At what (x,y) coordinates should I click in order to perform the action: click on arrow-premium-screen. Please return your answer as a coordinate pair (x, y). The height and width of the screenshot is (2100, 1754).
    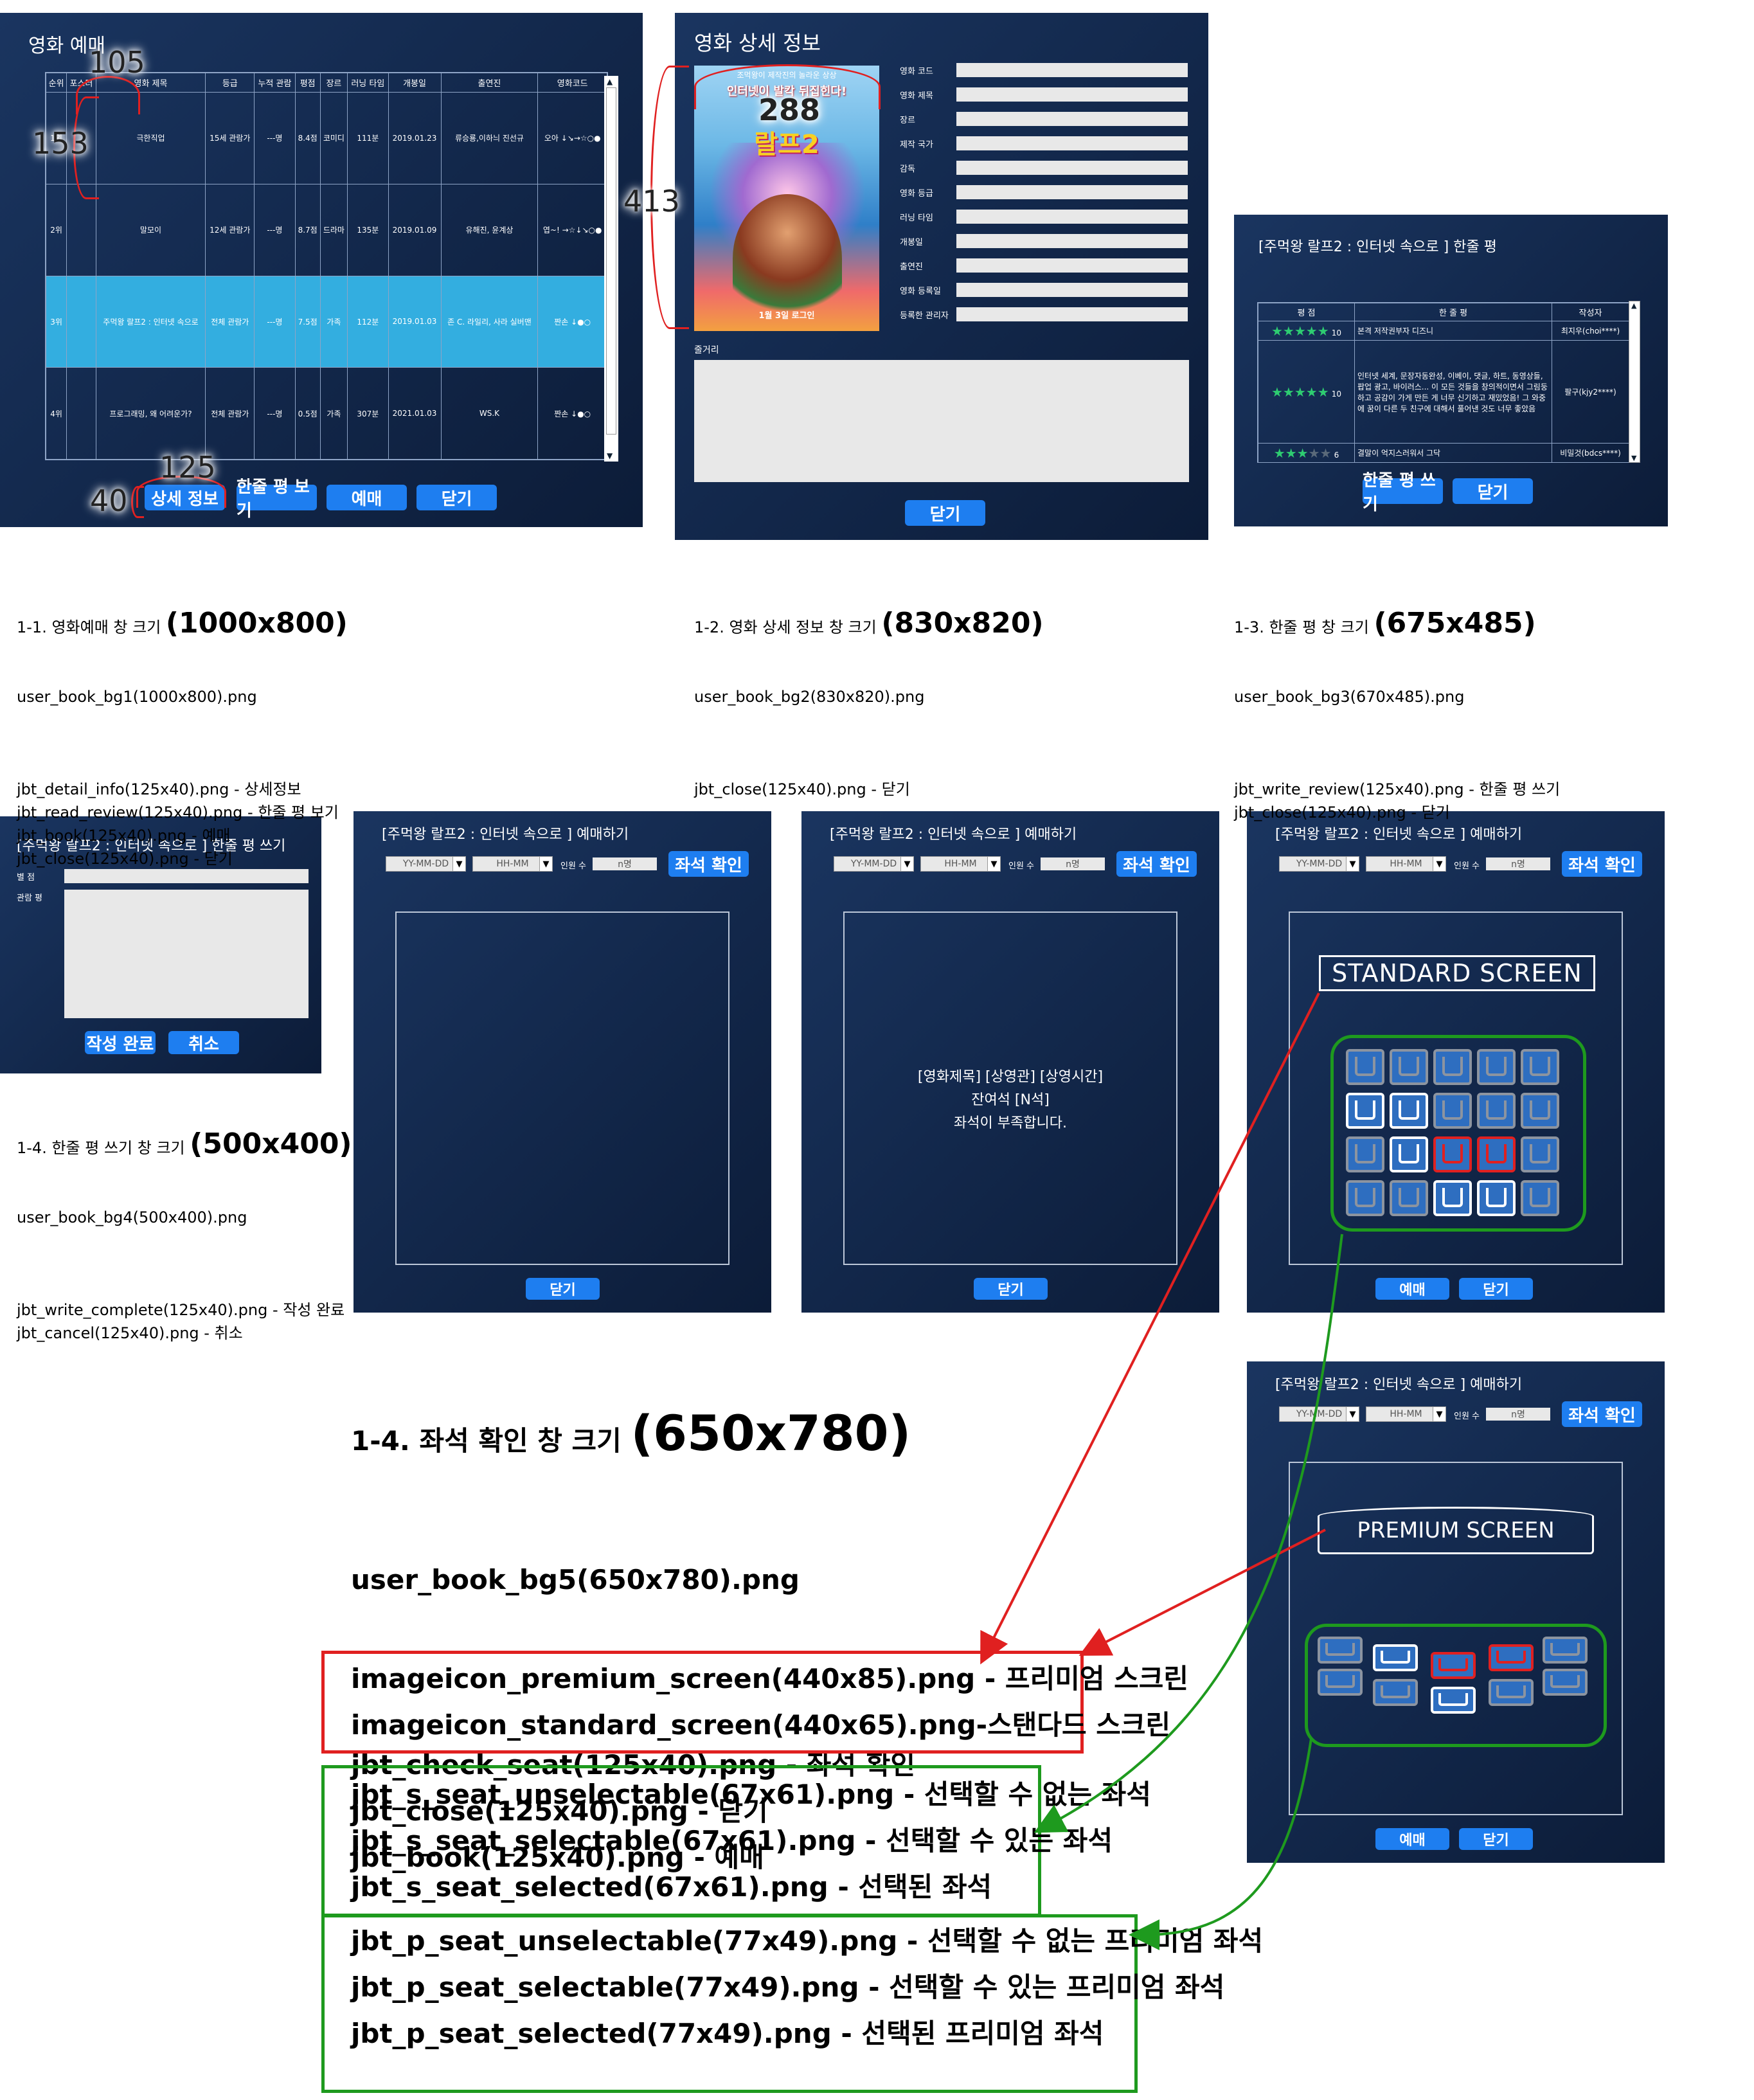
    Looking at the image, I should click on (1202, 1592).